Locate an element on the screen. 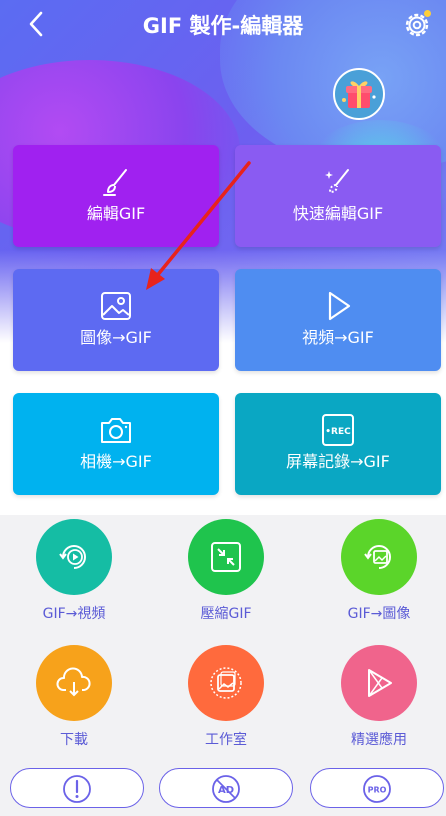 The image size is (446, 816). download-tool: 下載 is located at coordinates (74, 697).